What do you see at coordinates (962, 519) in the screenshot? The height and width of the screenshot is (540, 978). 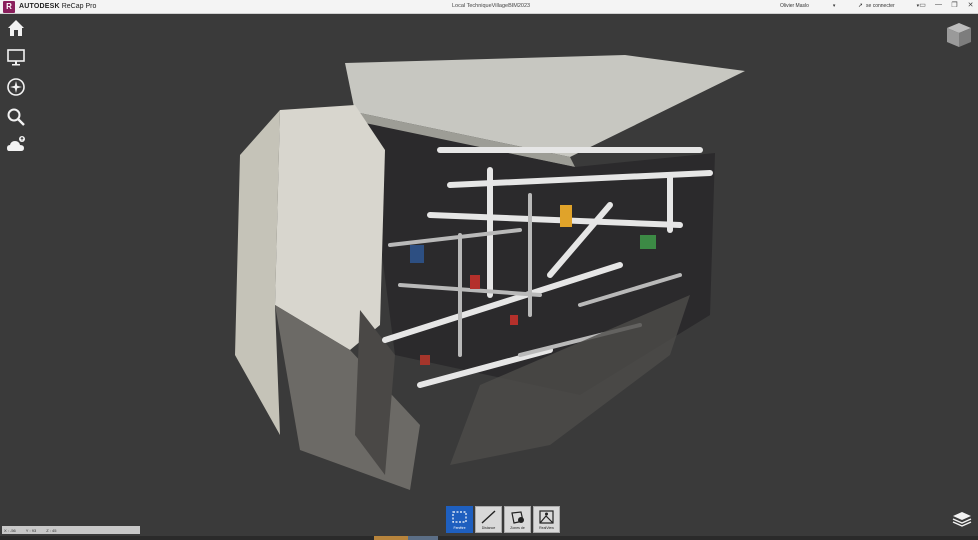 I see `layers-icon` at bounding box center [962, 519].